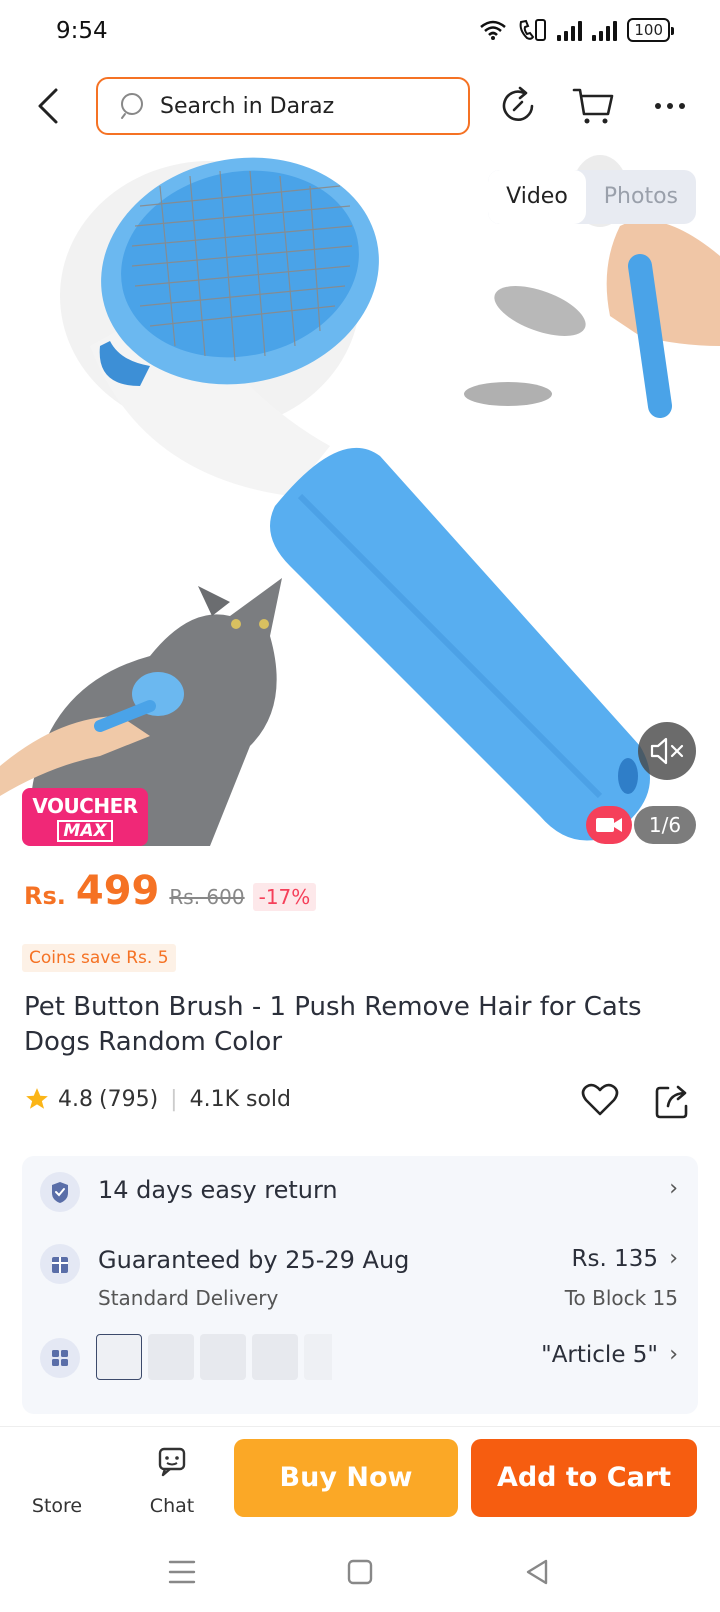 The width and height of the screenshot is (720, 1612). What do you see at coordinates (284, 897) in the screenshot?
I see `discount-badge: -17%` at bounding box center [284, 897].